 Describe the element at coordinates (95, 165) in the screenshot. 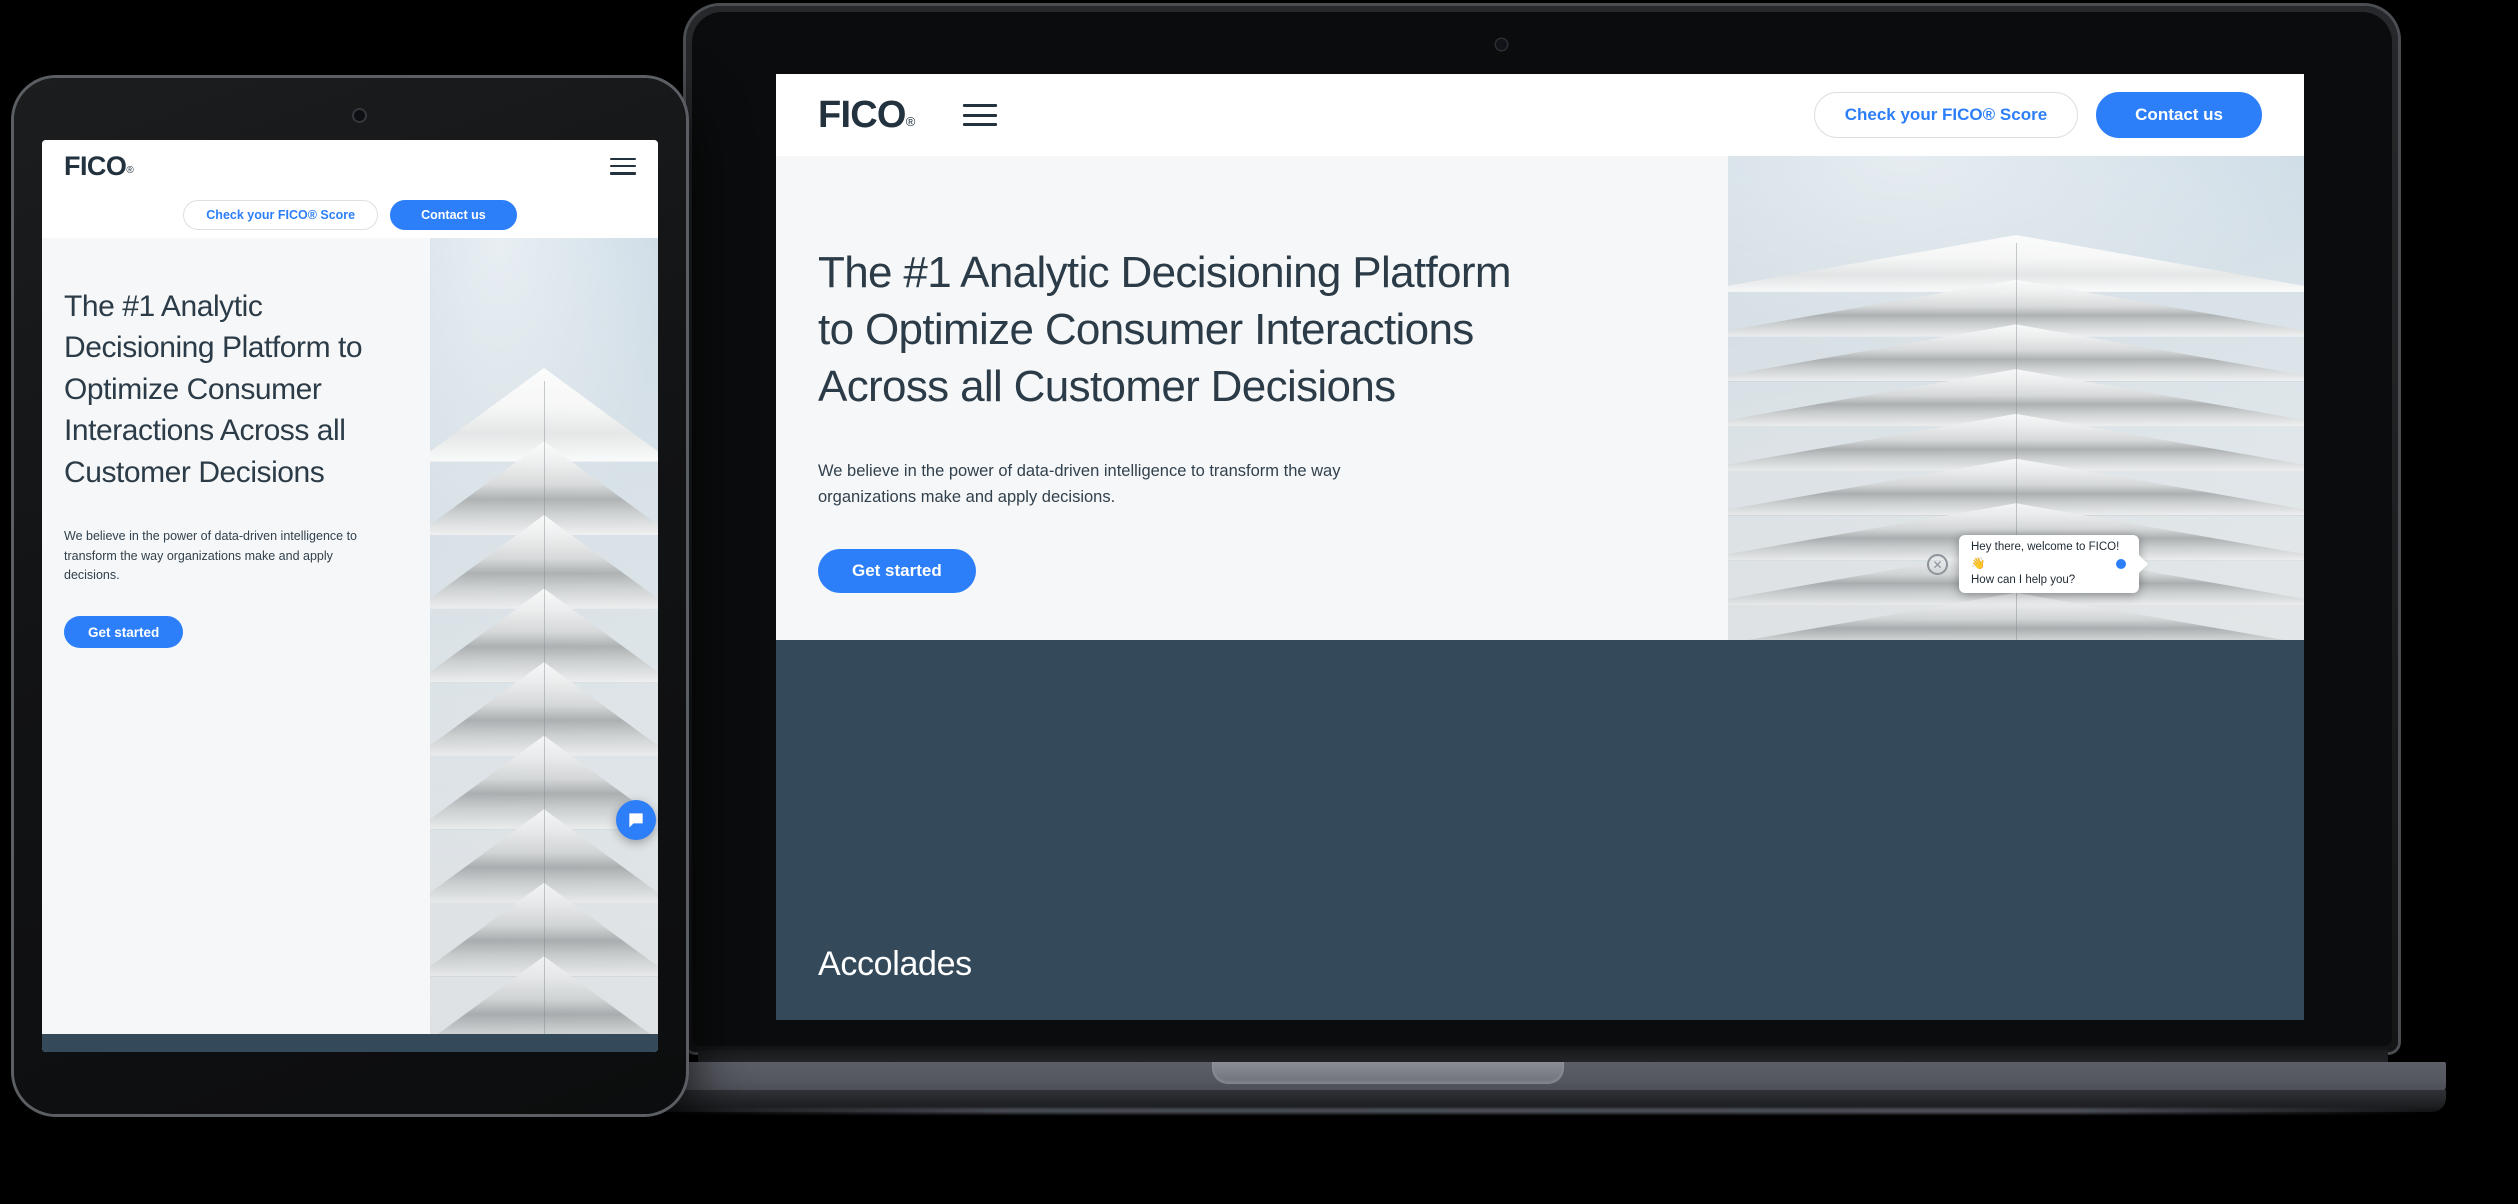

I see `fico-logo-text-tablet: FICO` at that location.